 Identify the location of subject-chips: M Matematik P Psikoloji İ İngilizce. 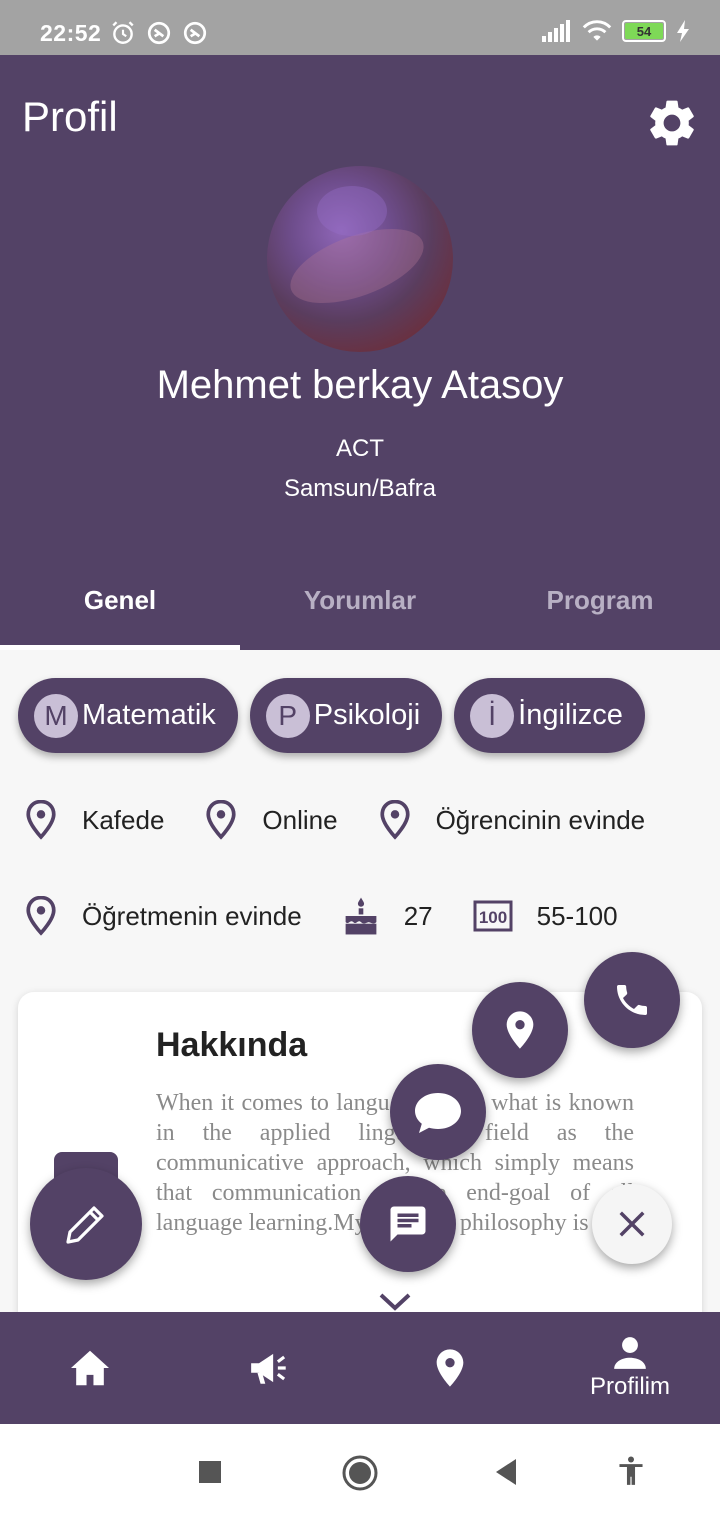
(331, 715).